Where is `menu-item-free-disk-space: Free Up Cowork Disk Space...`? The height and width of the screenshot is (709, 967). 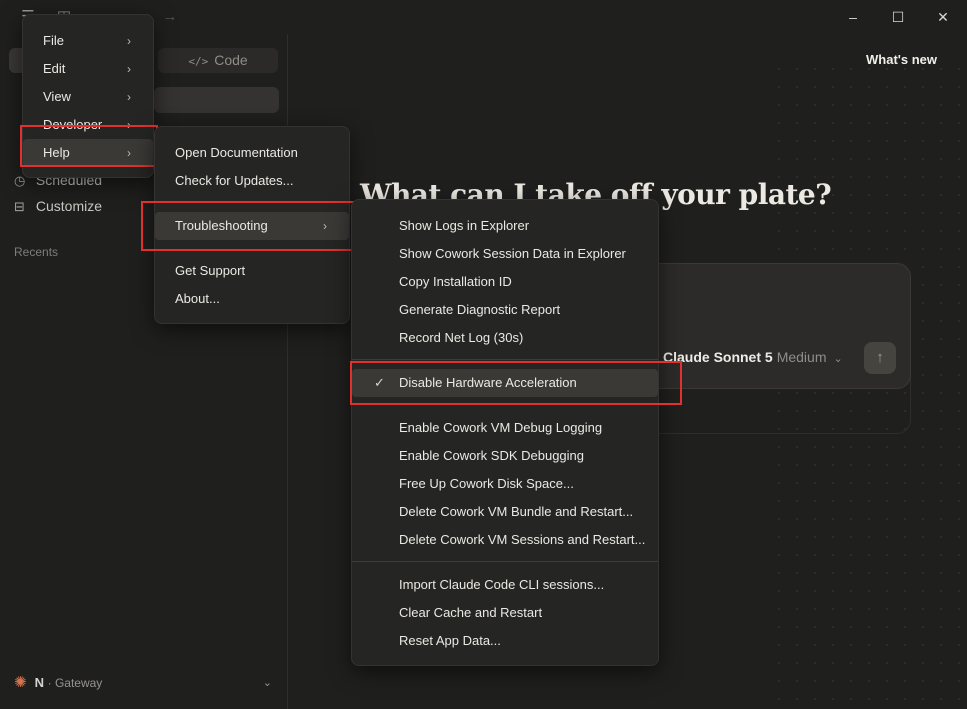 menu-item-free-disk-space: Free Up Cowork Disk Space... is located at coordinates (505, 484).